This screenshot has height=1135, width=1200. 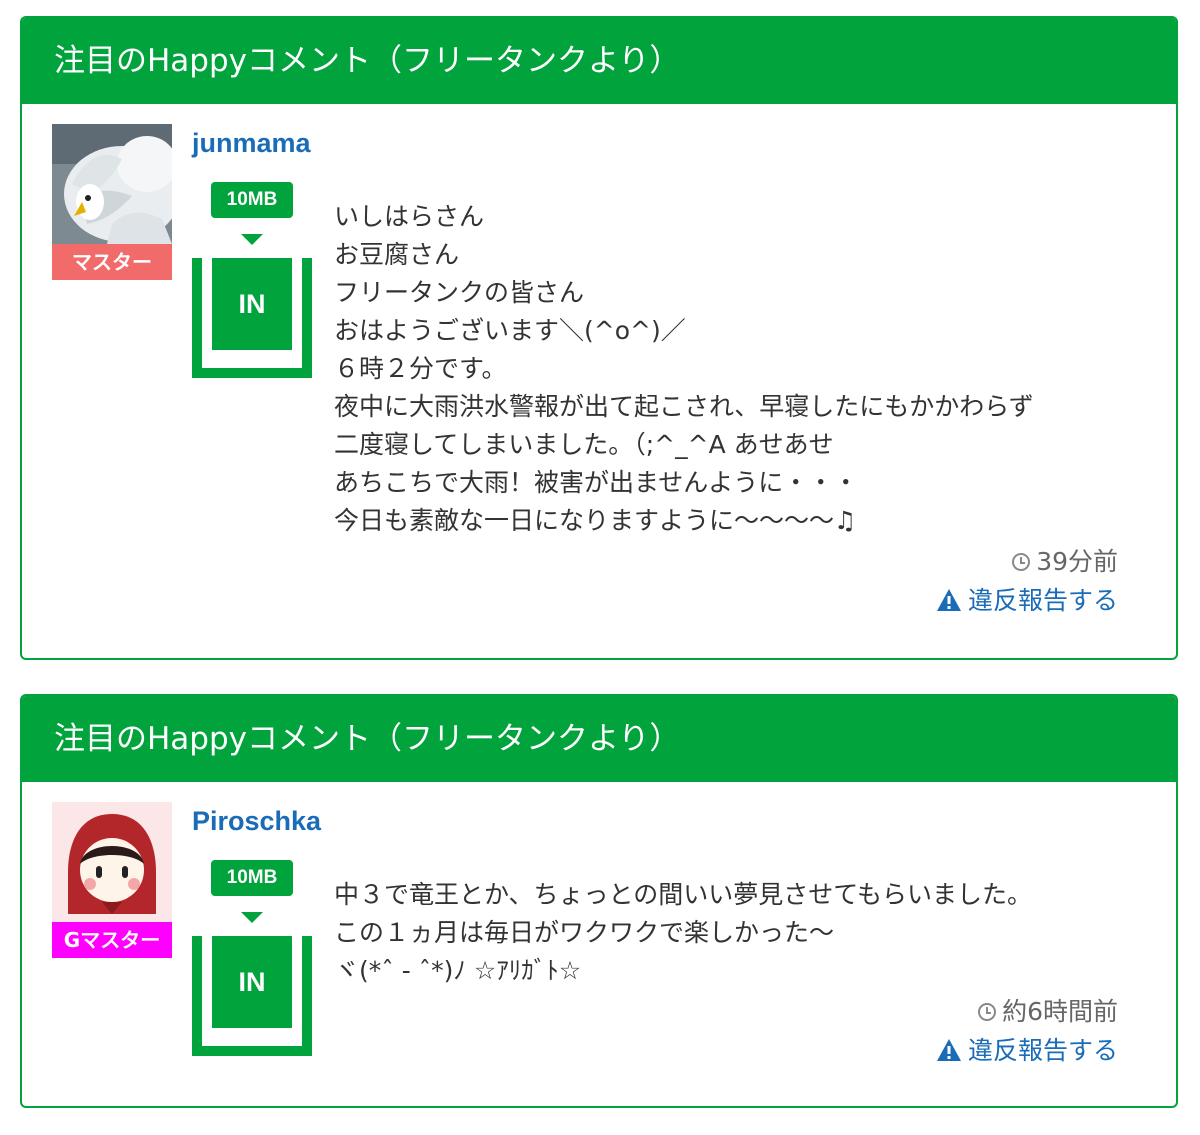 I want to click on timestamp: 約6時間前, so click(x=1048, y=1010).